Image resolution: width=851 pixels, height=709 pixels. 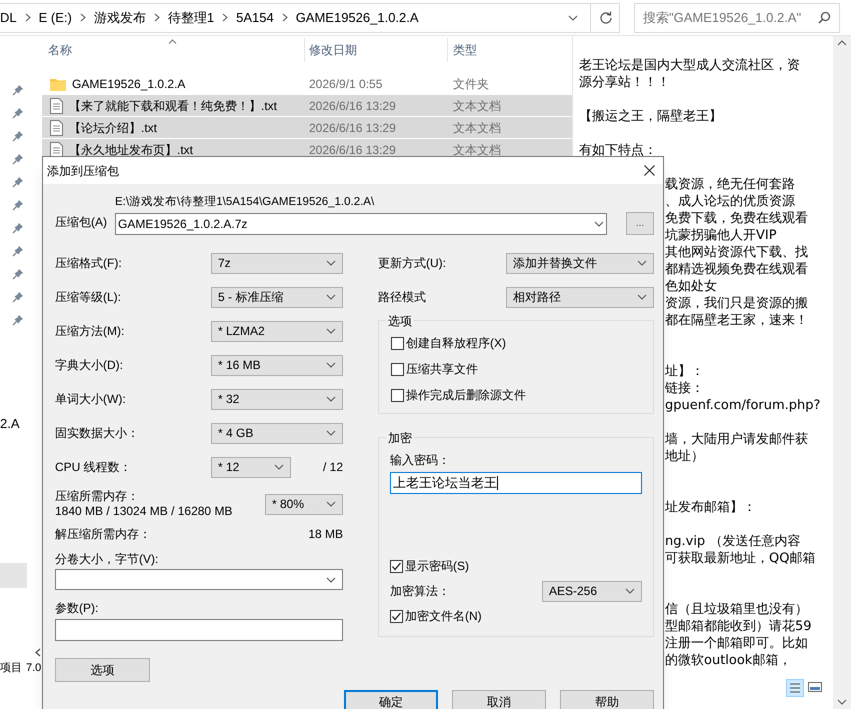 I want to click on file-name: 【永久地址发布页】.txt, so click(x=131, y=150).